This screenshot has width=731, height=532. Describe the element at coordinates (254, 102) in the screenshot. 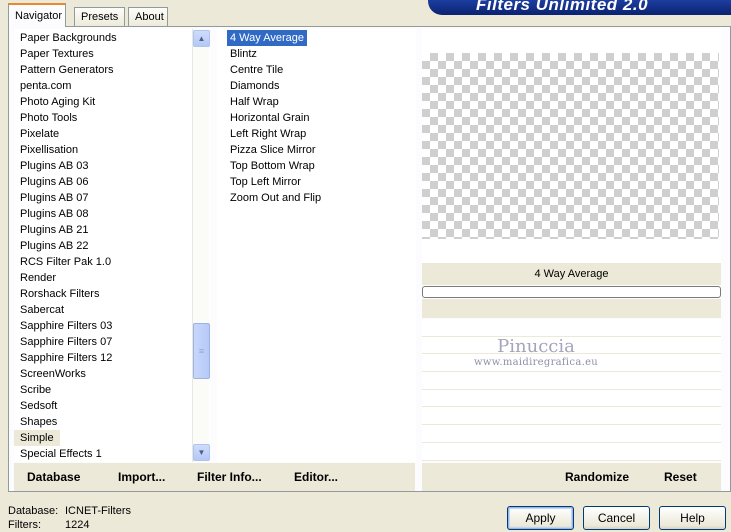

I see `filter-item: Half Wrap` at that location.